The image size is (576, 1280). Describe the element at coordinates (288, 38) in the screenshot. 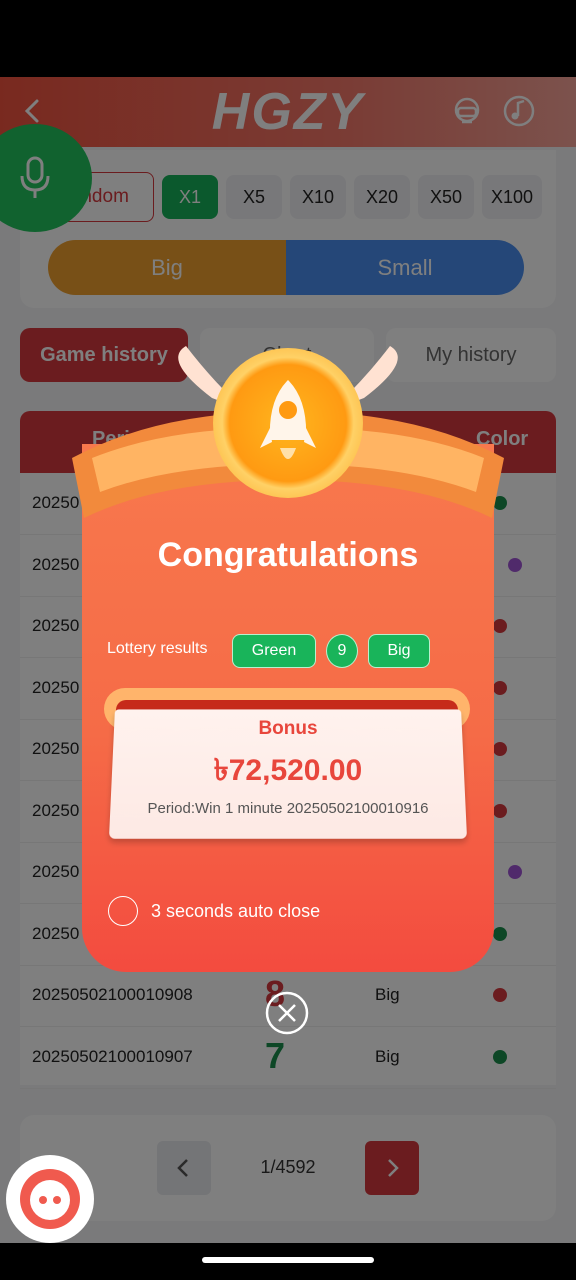

I see `status-bar` at that location.